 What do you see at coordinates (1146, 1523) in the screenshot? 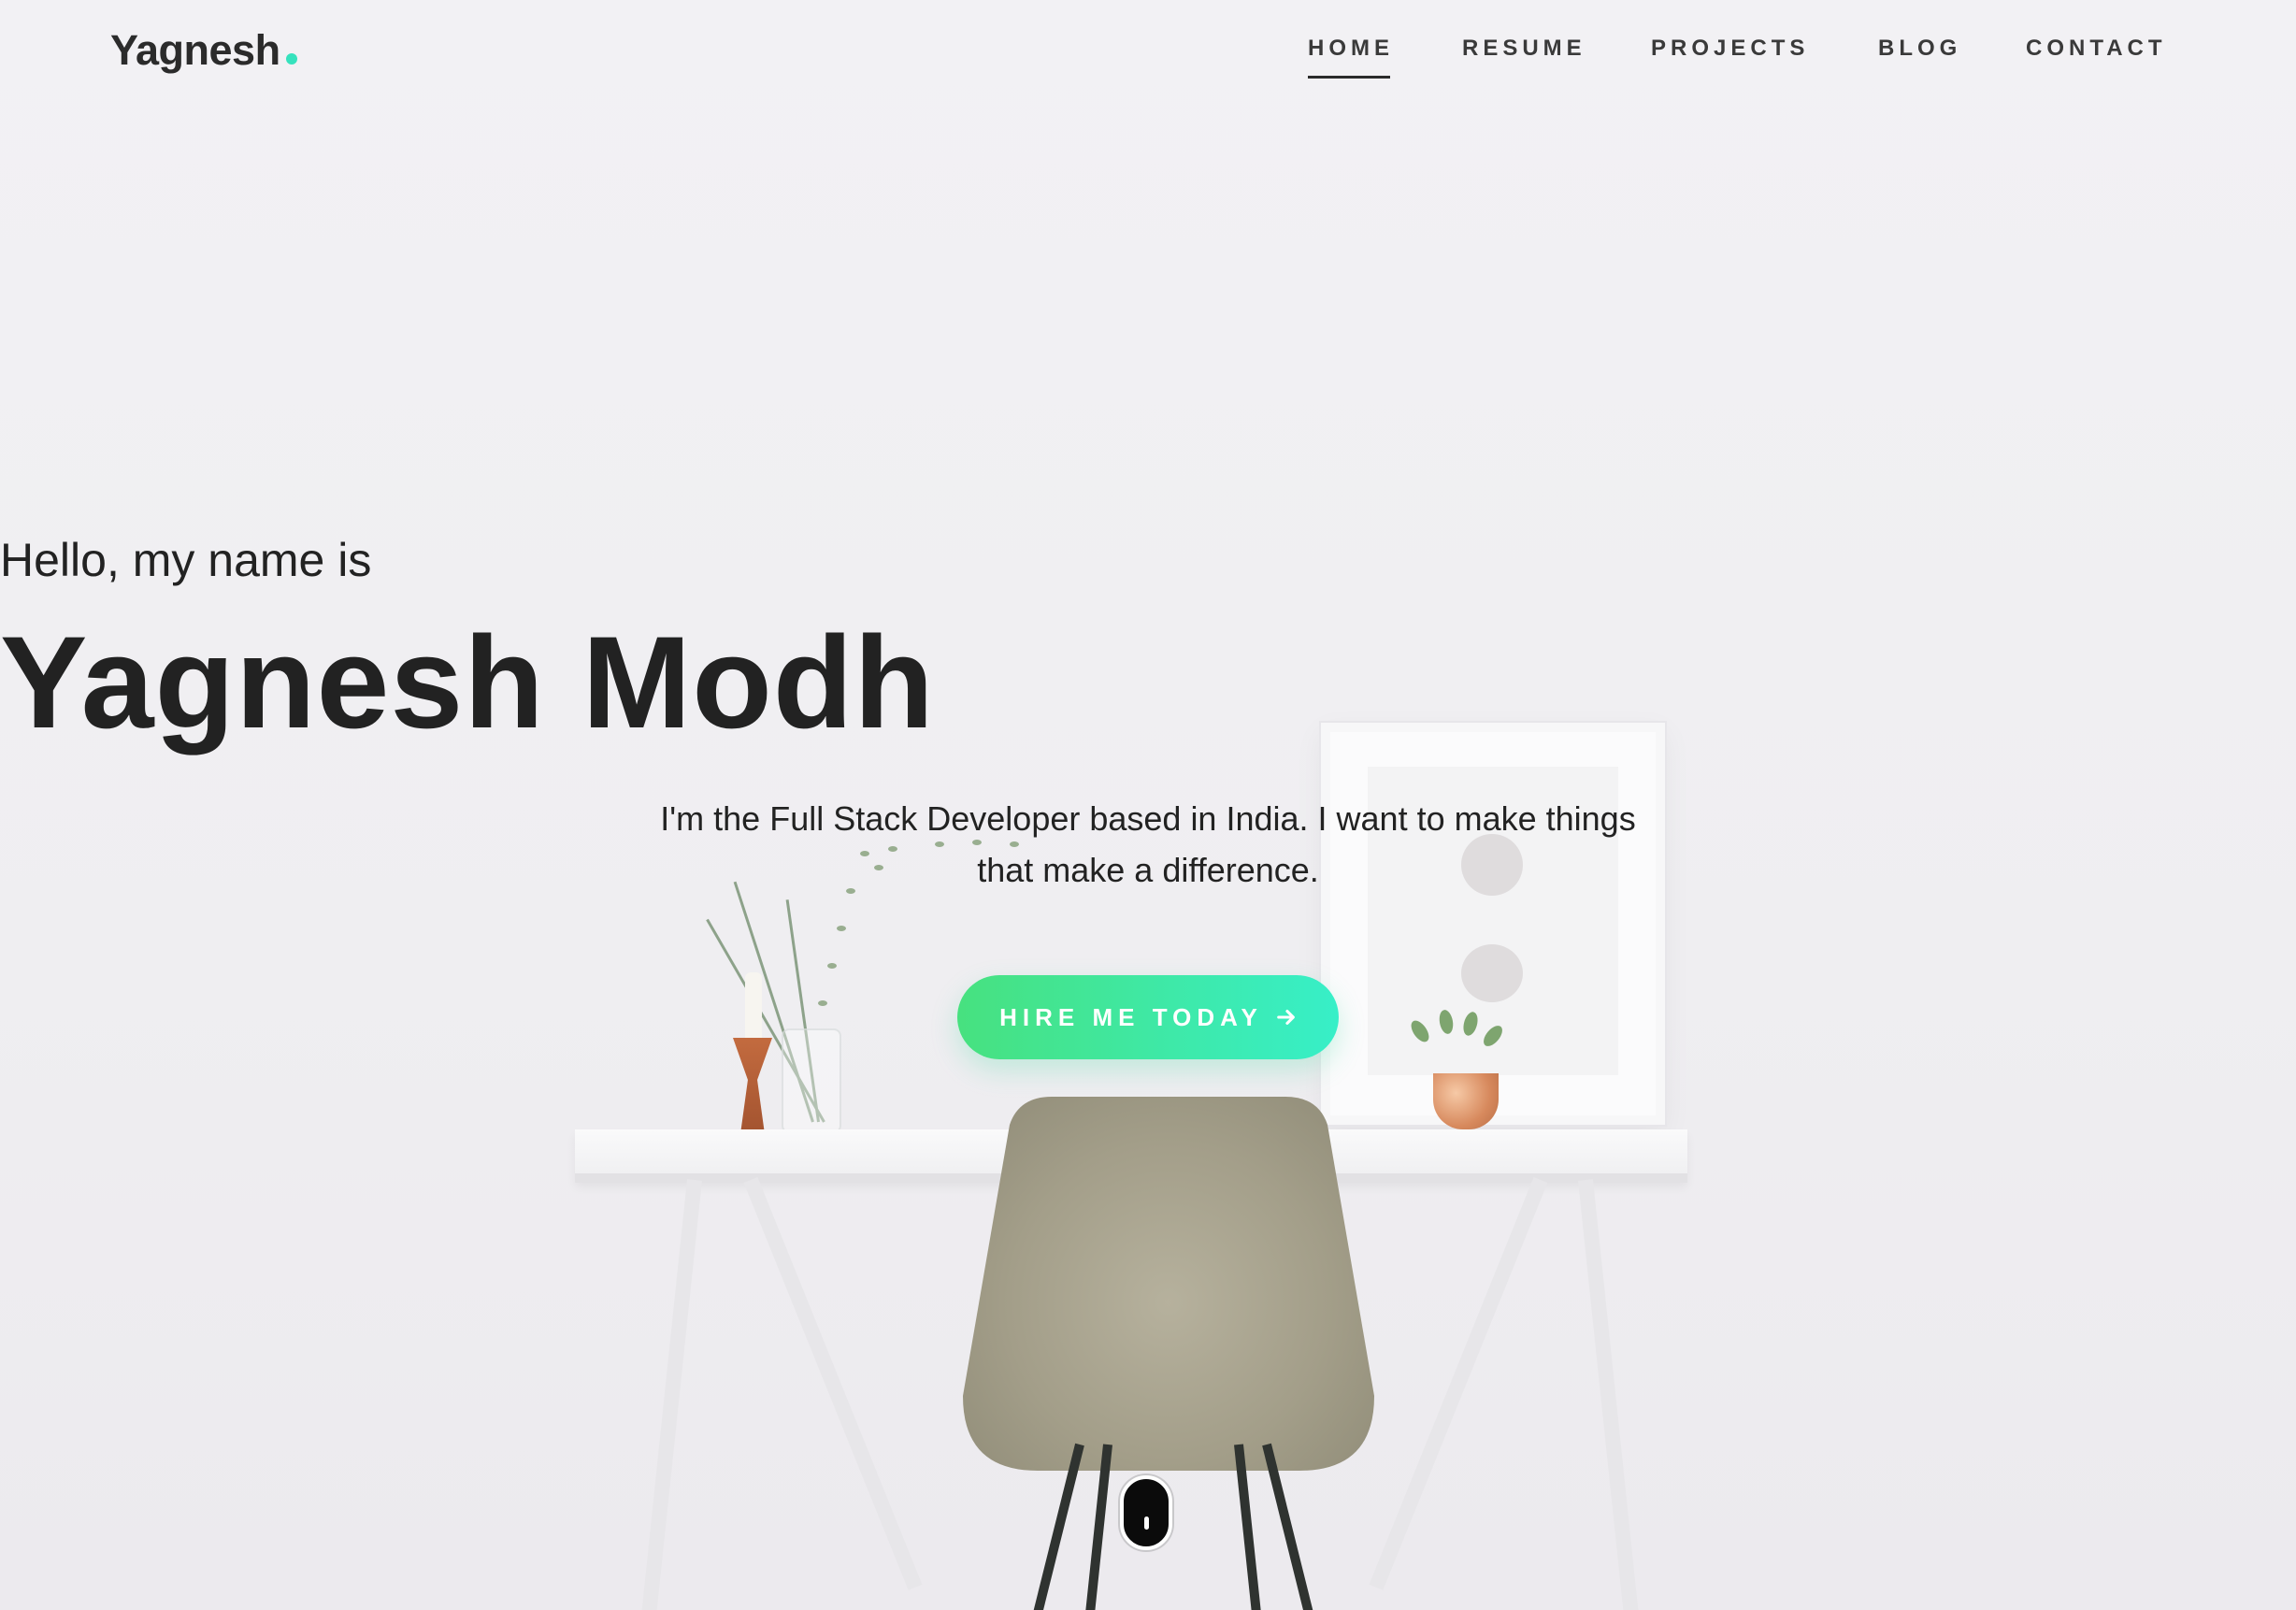
I see `mouse-wheel` at bounding box center [1146, 1523].